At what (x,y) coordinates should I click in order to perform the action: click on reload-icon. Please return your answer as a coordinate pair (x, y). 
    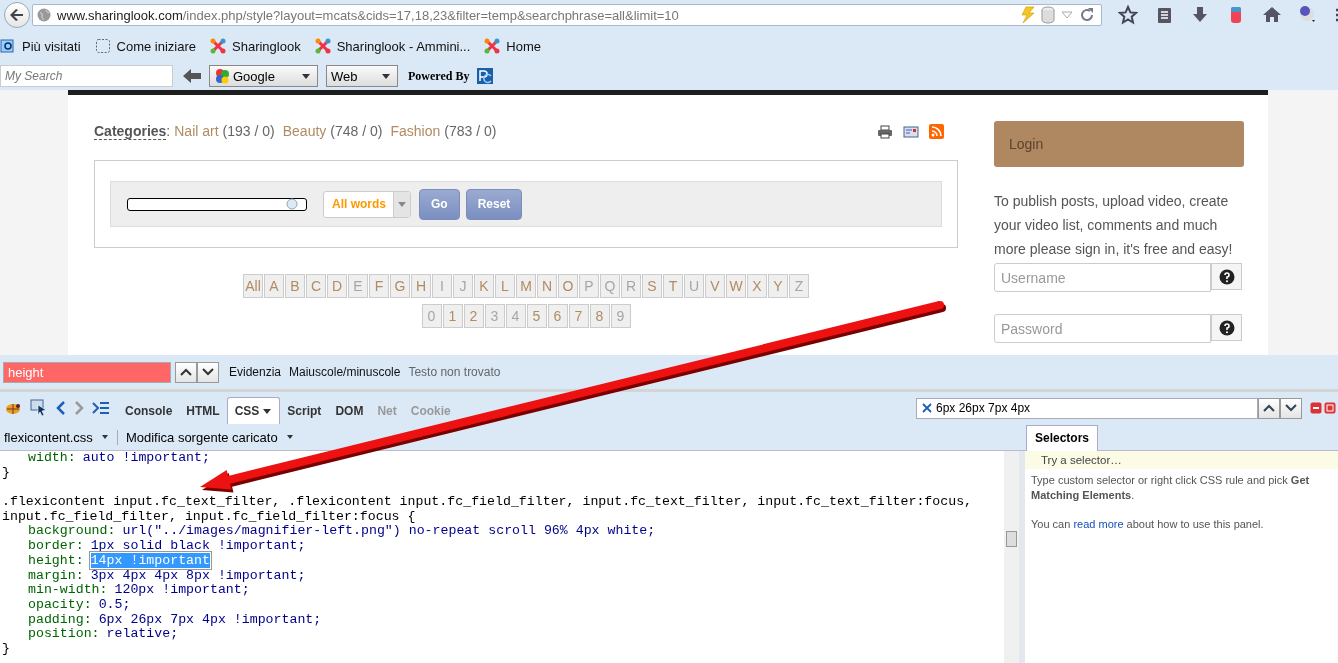
    Looking at the image, I should click on (1087, 15).